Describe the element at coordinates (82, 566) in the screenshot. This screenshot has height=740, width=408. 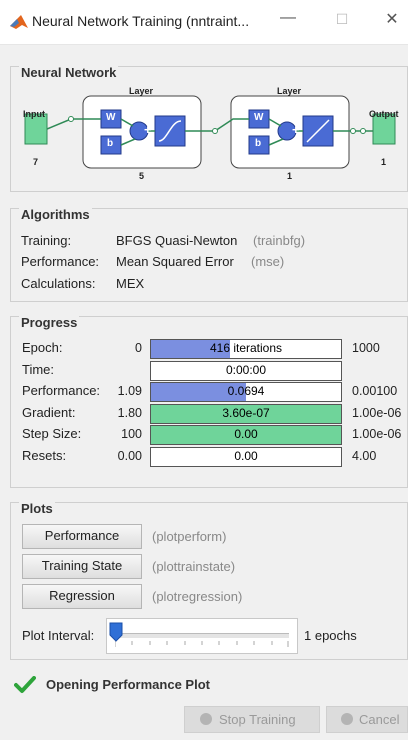
I see `training-state-plot-button: Training State` at that location.